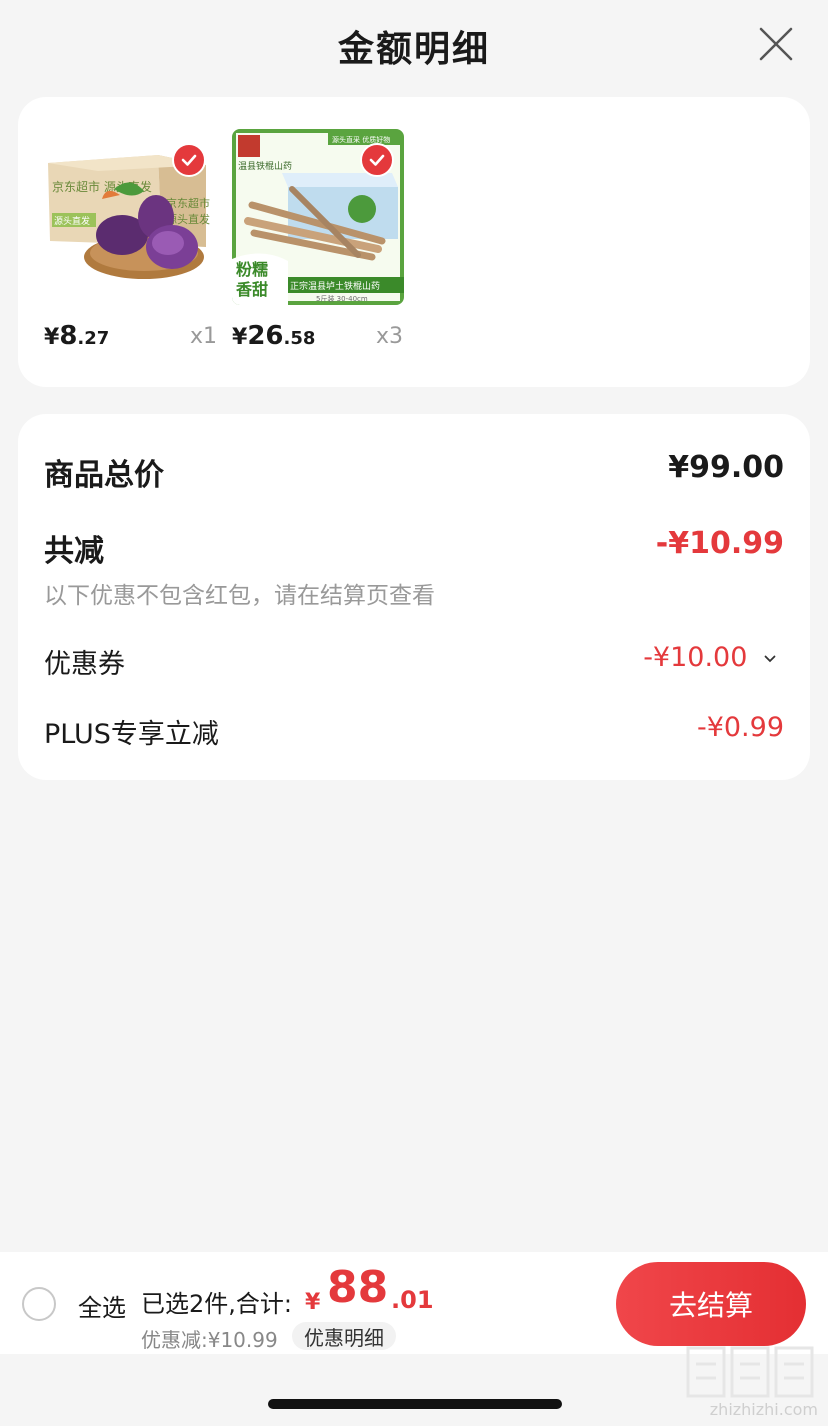  I want to click on product-price-row: ¥26.58 x3, so click(332, 334).